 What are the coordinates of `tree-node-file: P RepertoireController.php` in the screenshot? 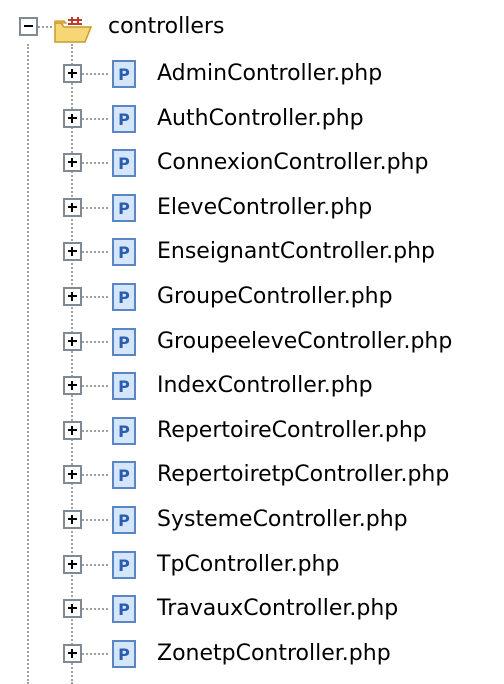 It's located at (252, 431).